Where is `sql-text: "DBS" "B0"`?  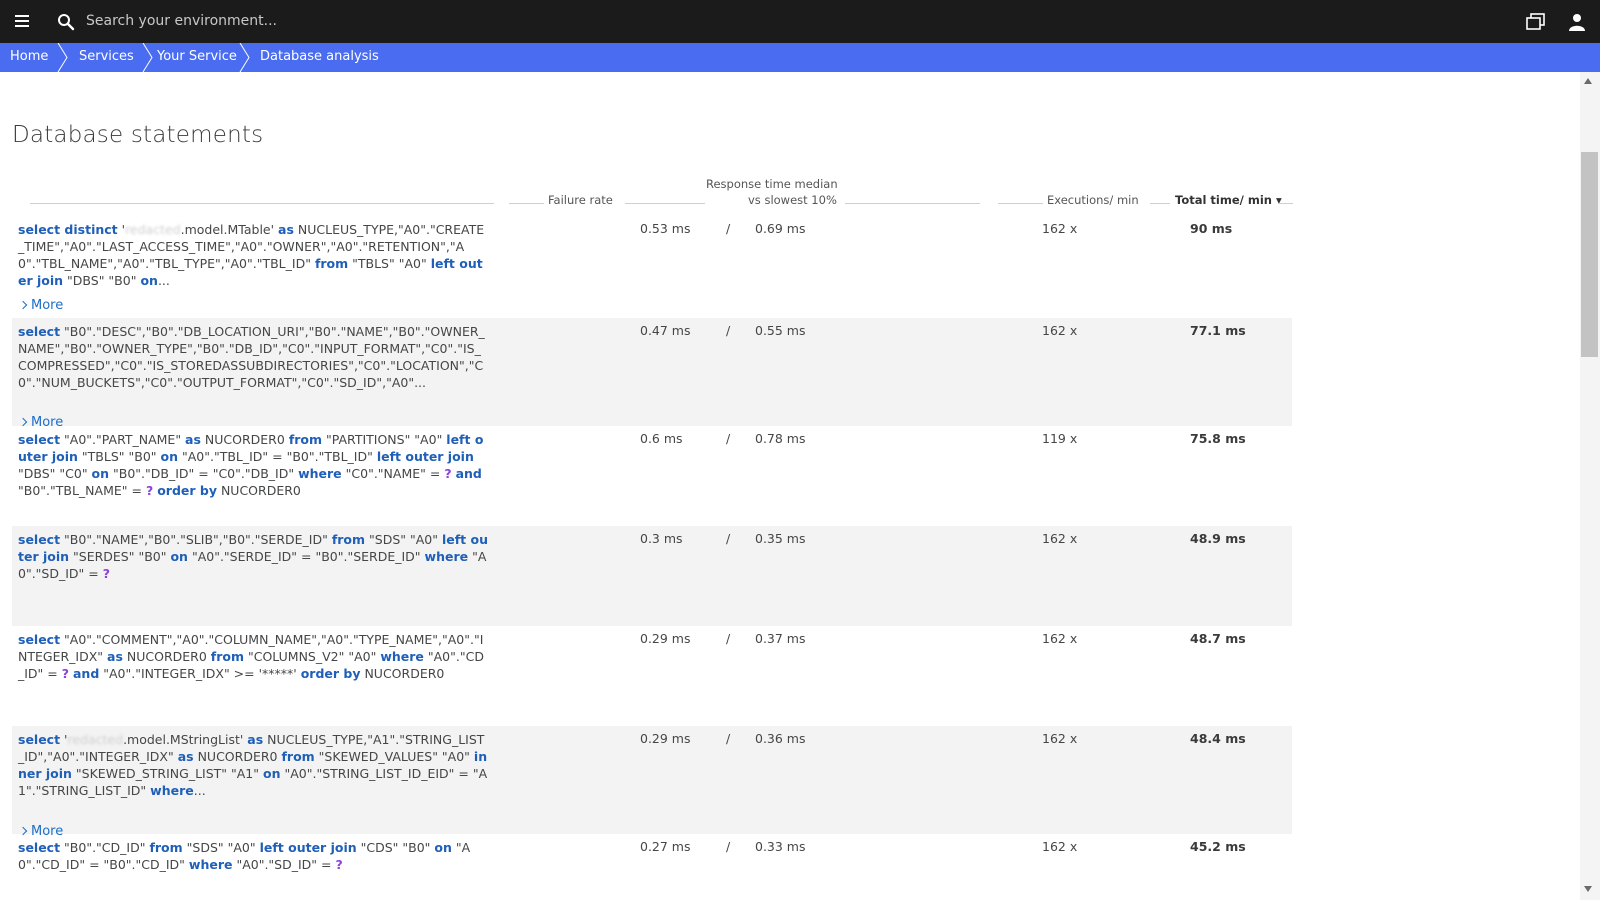 sql-text: "DBS" "B0" is located at coordinates (102, 280).